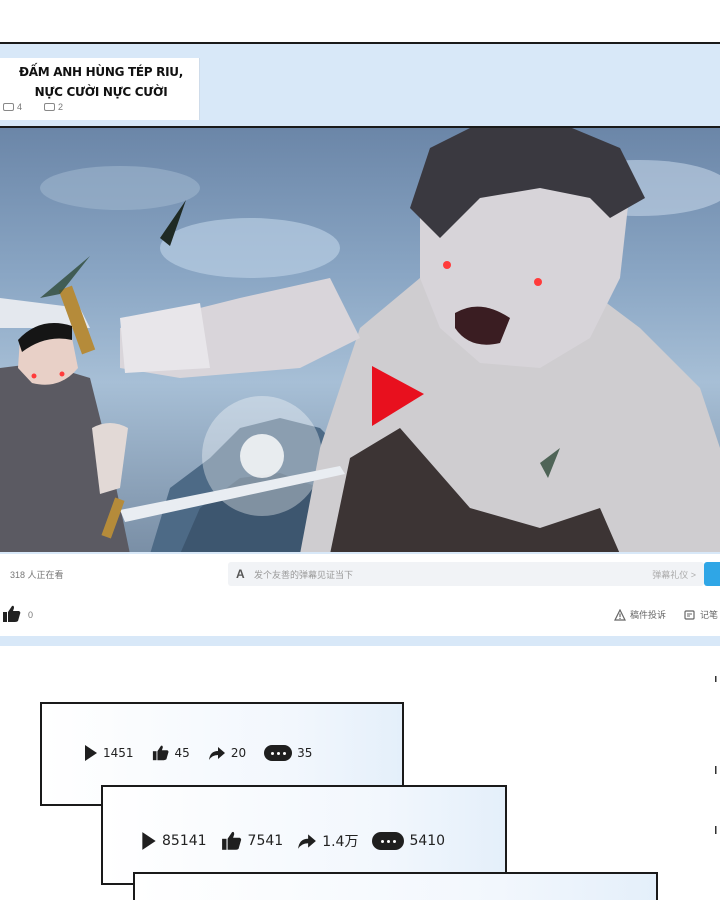 The height and width of the screenshot is (900, 720). What do you see at coordinates (118, 753) in the screenshot?
I see `plays-count: 1451` at bounding box center [118, 753].